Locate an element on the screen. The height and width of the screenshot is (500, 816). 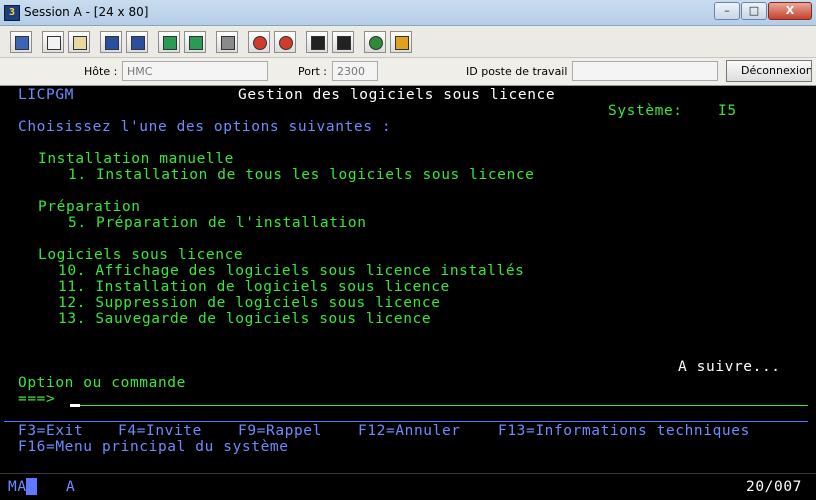
port-field is located at coordinates (355, 71).